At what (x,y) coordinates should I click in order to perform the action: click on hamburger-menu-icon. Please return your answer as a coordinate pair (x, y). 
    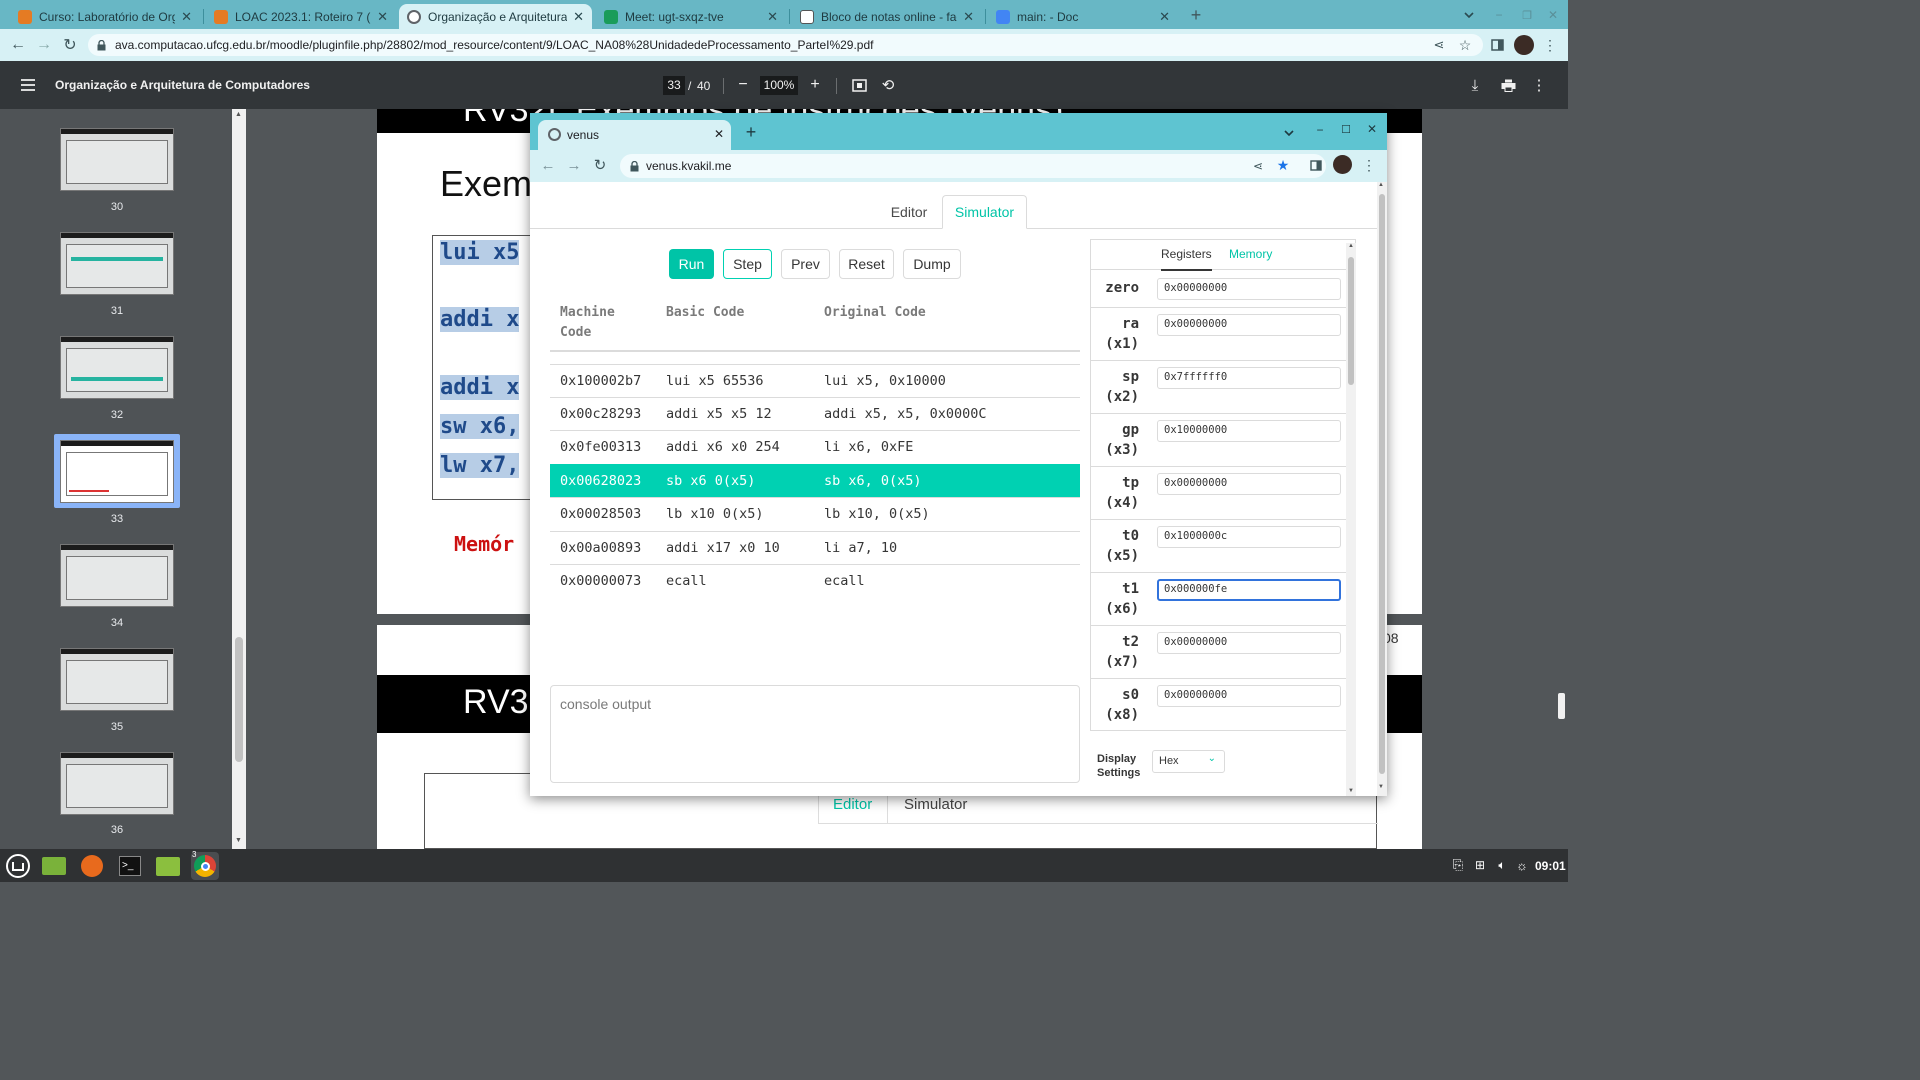
    Looking at the image, I should click on (28, 85).